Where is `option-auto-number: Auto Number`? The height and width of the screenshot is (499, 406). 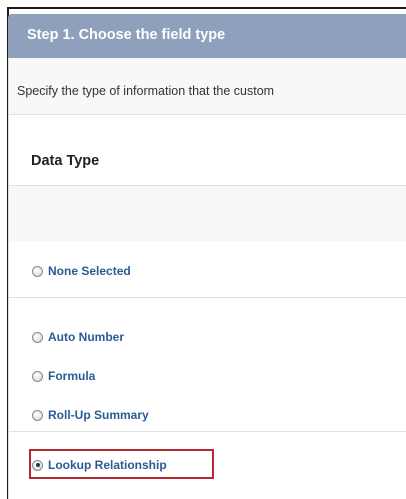 option-auto-number: Auto Number is located at coordinates (78, 337).